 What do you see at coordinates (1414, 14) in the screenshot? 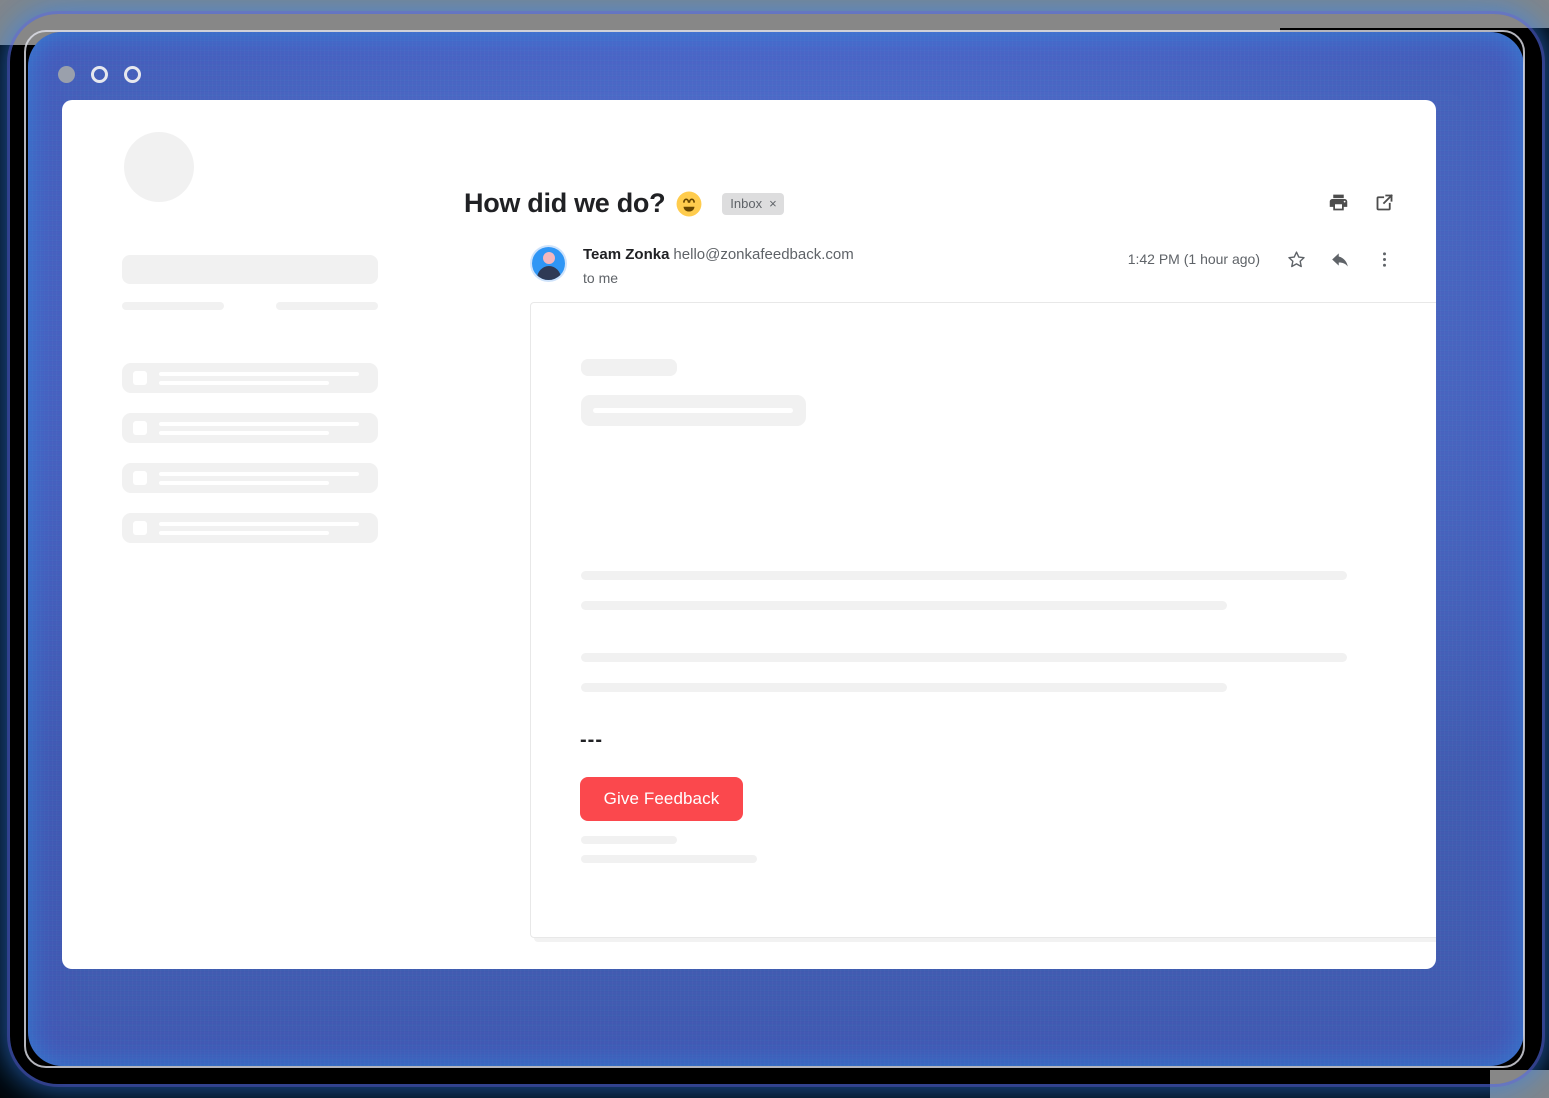
I see `backdrop-gray-band-top-right` at bounding box center [1414, 14].